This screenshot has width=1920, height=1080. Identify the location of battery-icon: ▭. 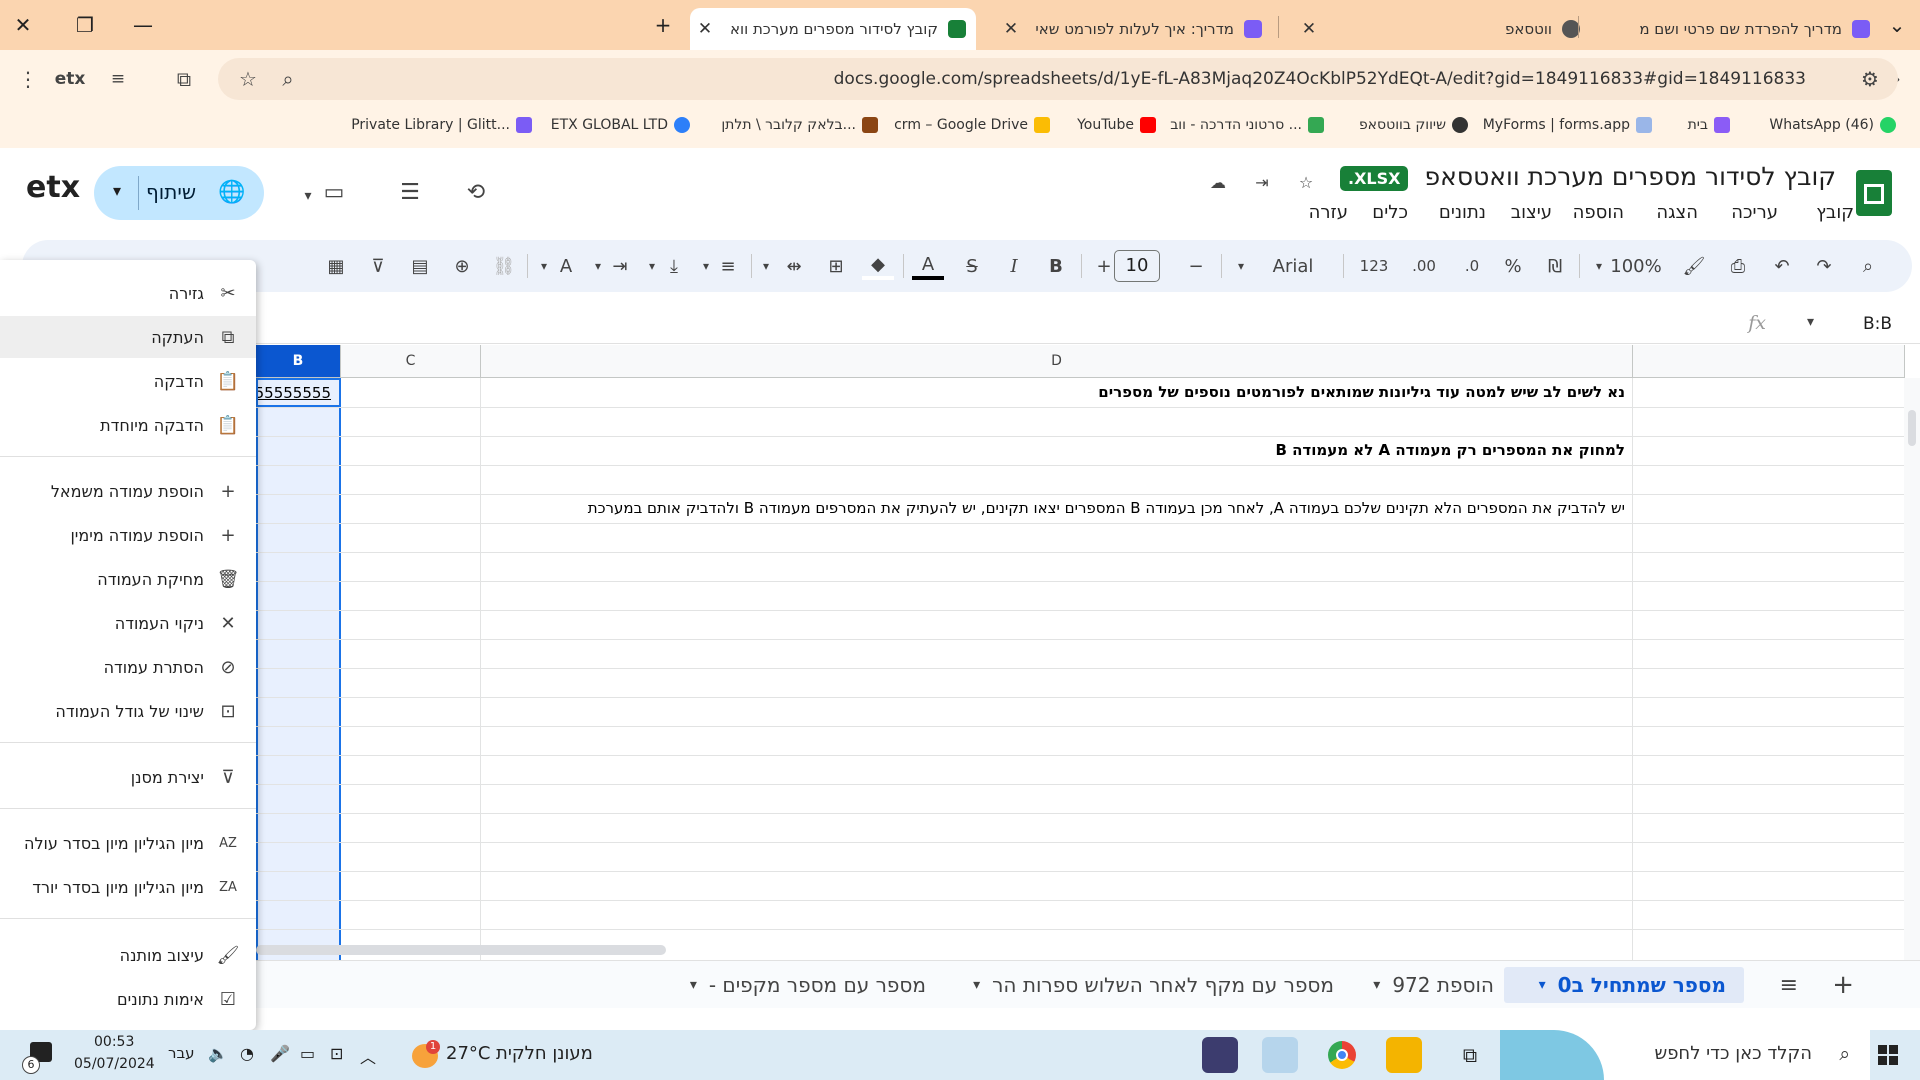
(307, 1053).